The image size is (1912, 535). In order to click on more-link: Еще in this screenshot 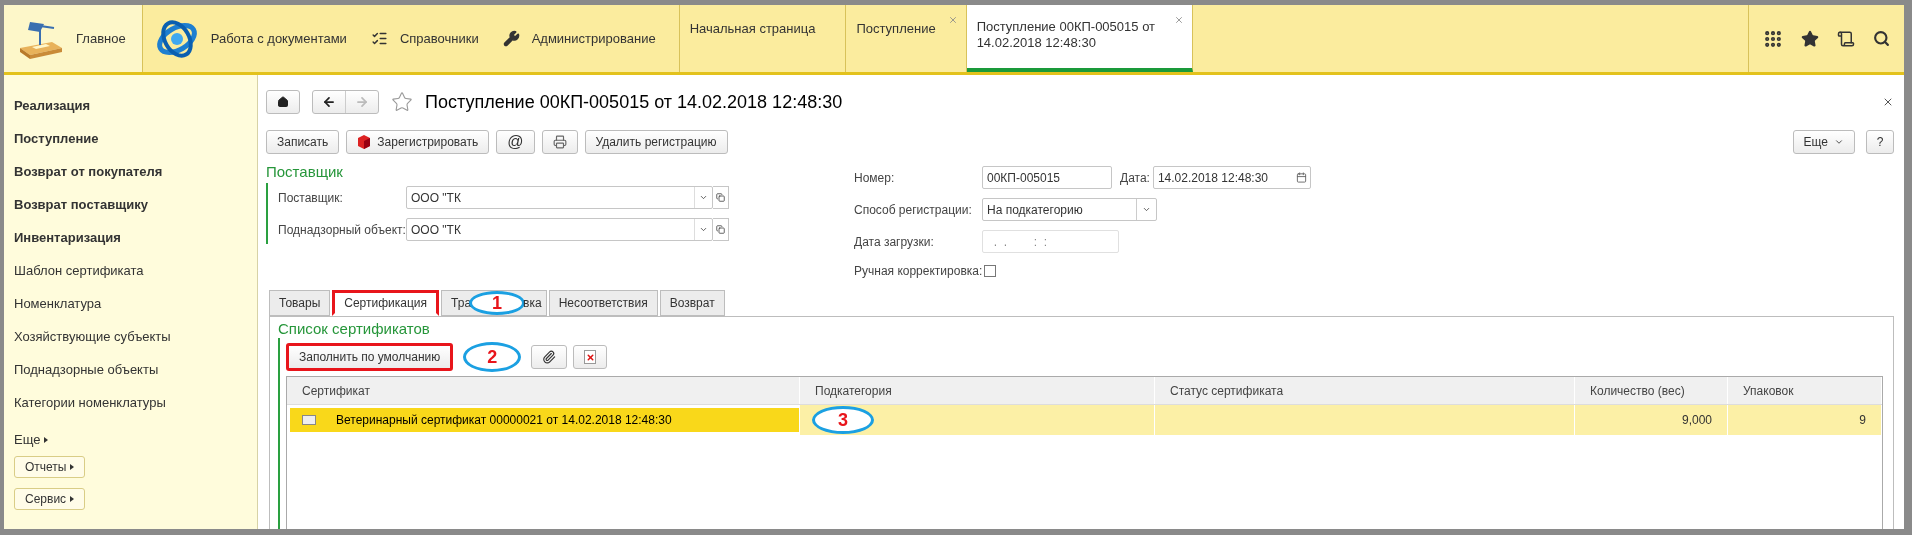, I will do `click(27, 439)`.